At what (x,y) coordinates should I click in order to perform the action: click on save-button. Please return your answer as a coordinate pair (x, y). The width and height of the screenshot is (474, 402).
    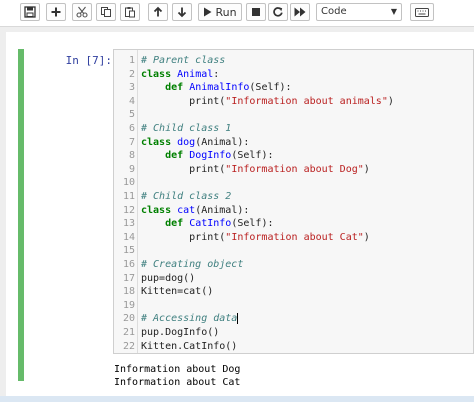
    Looking at the image, I should click on (30, 12).